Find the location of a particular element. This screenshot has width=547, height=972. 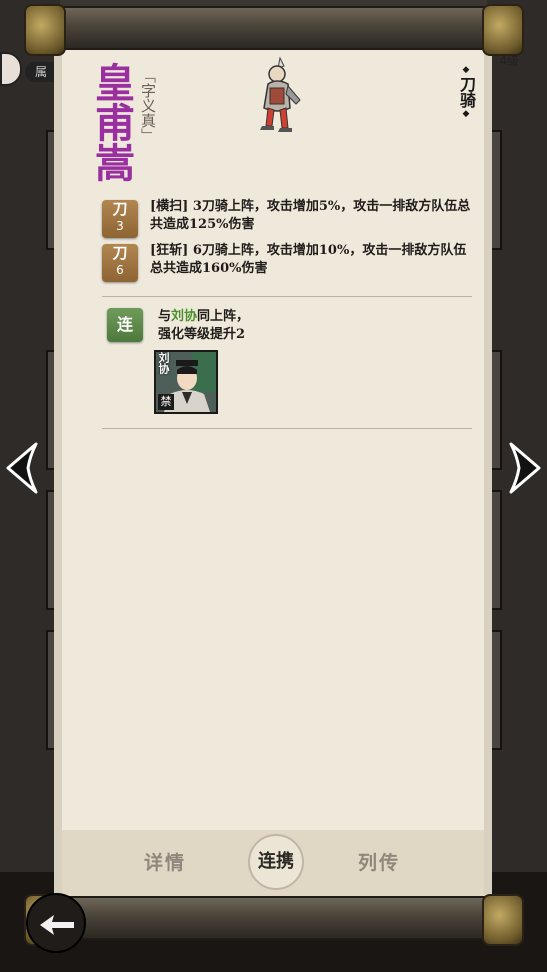

previous-hero-arrow-icon is located at coordinates (24, 468).